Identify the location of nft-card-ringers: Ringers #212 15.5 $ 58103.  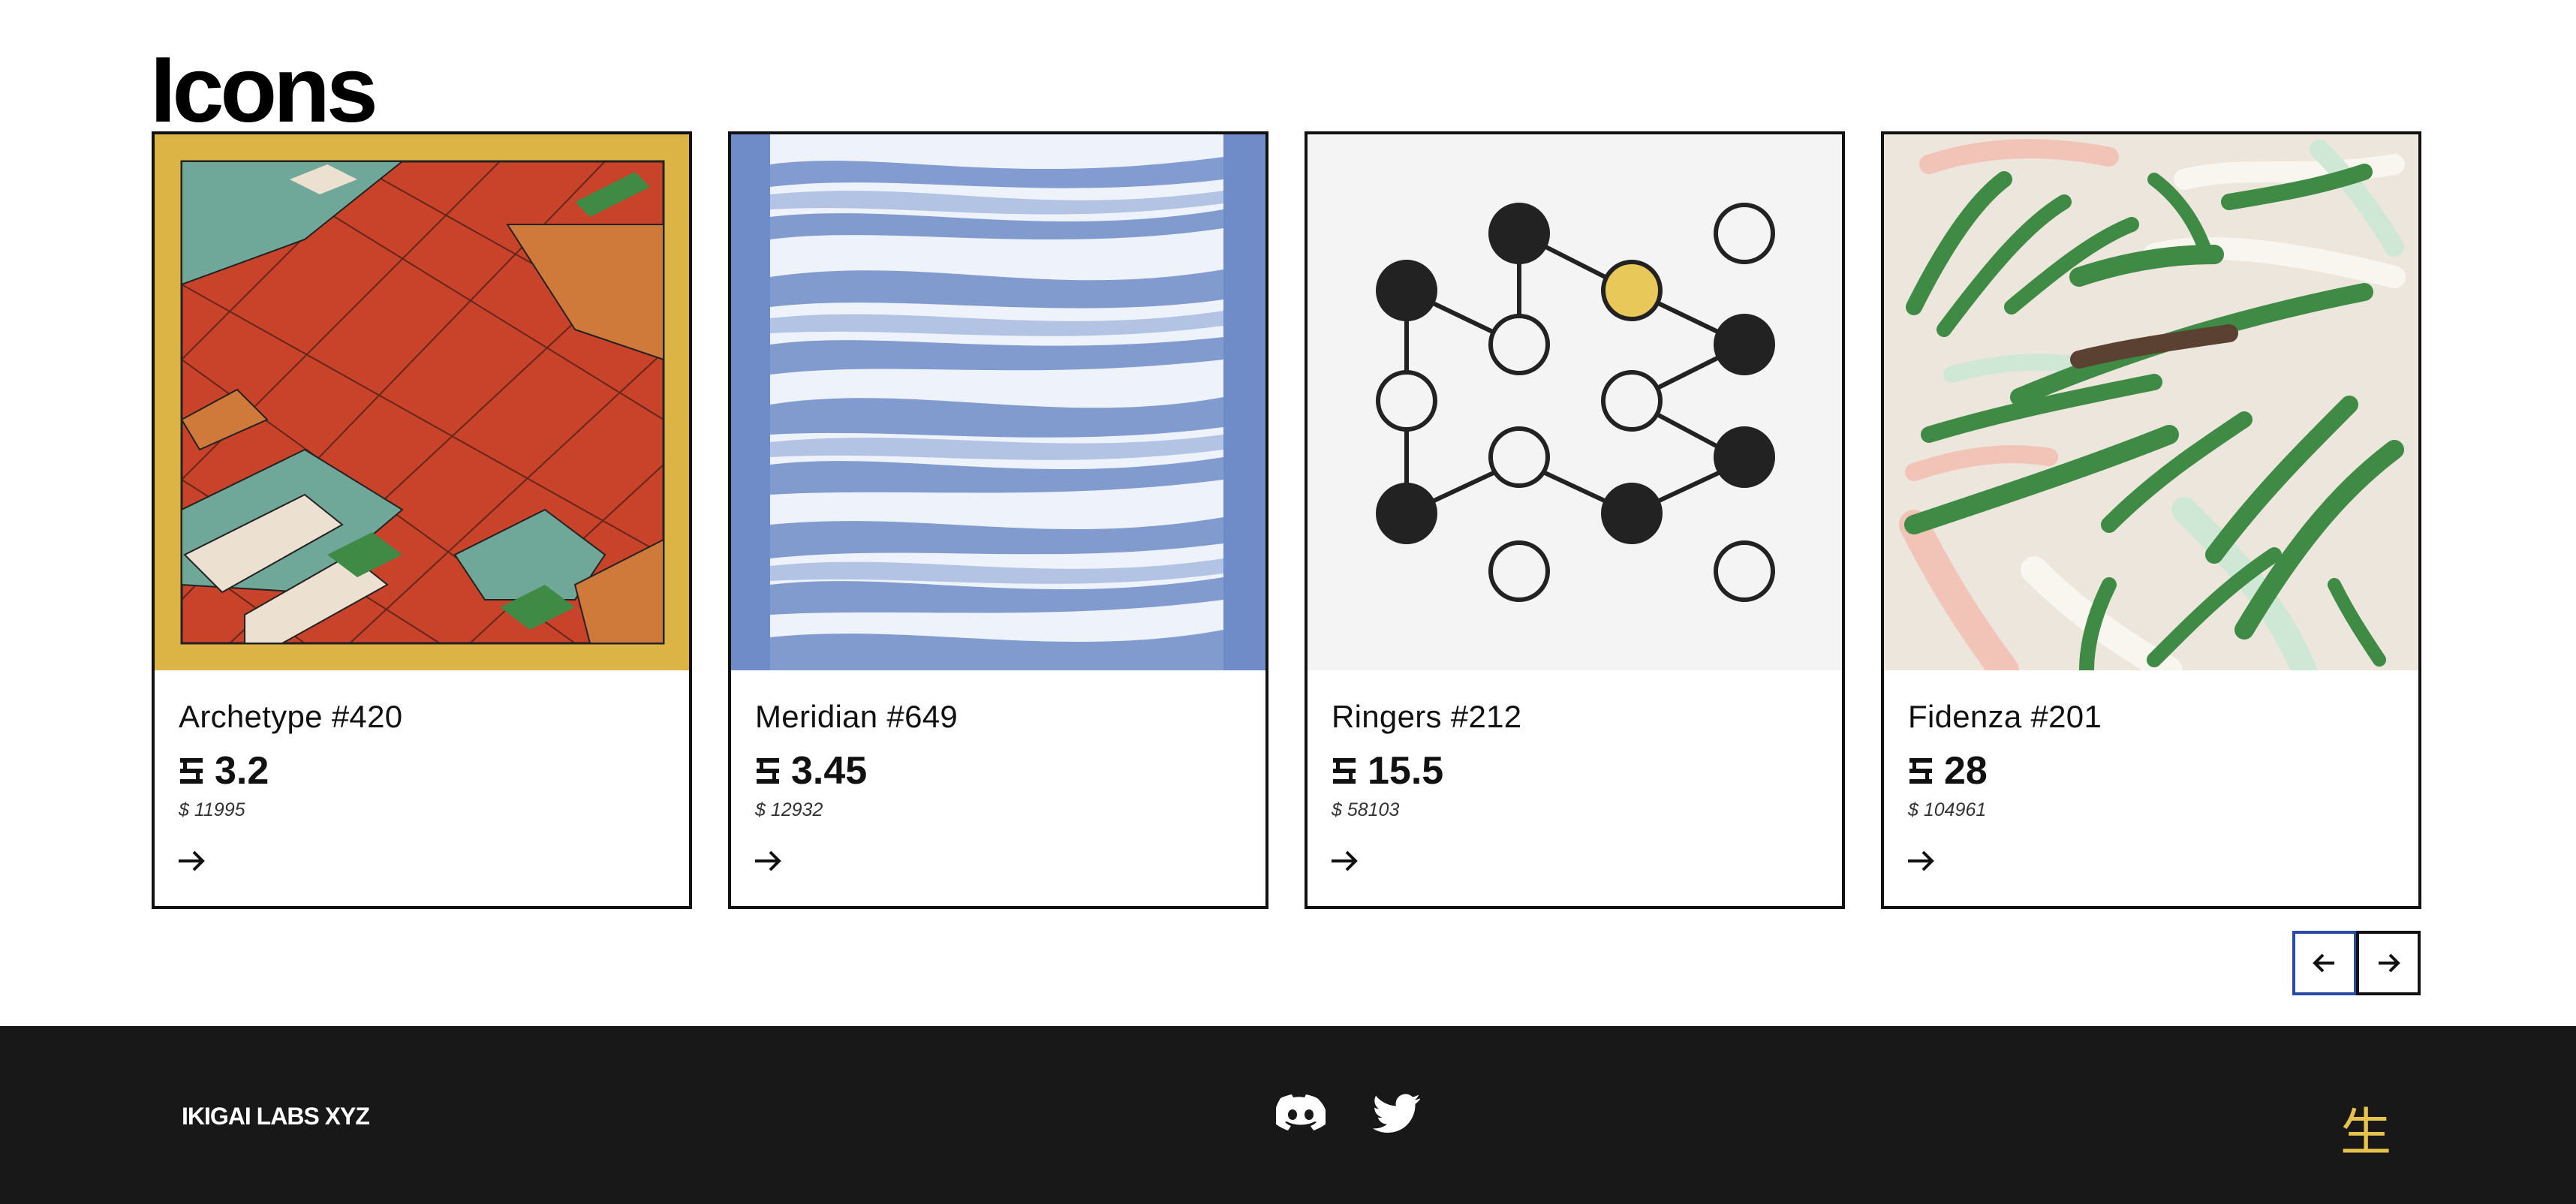
(1575, 520).